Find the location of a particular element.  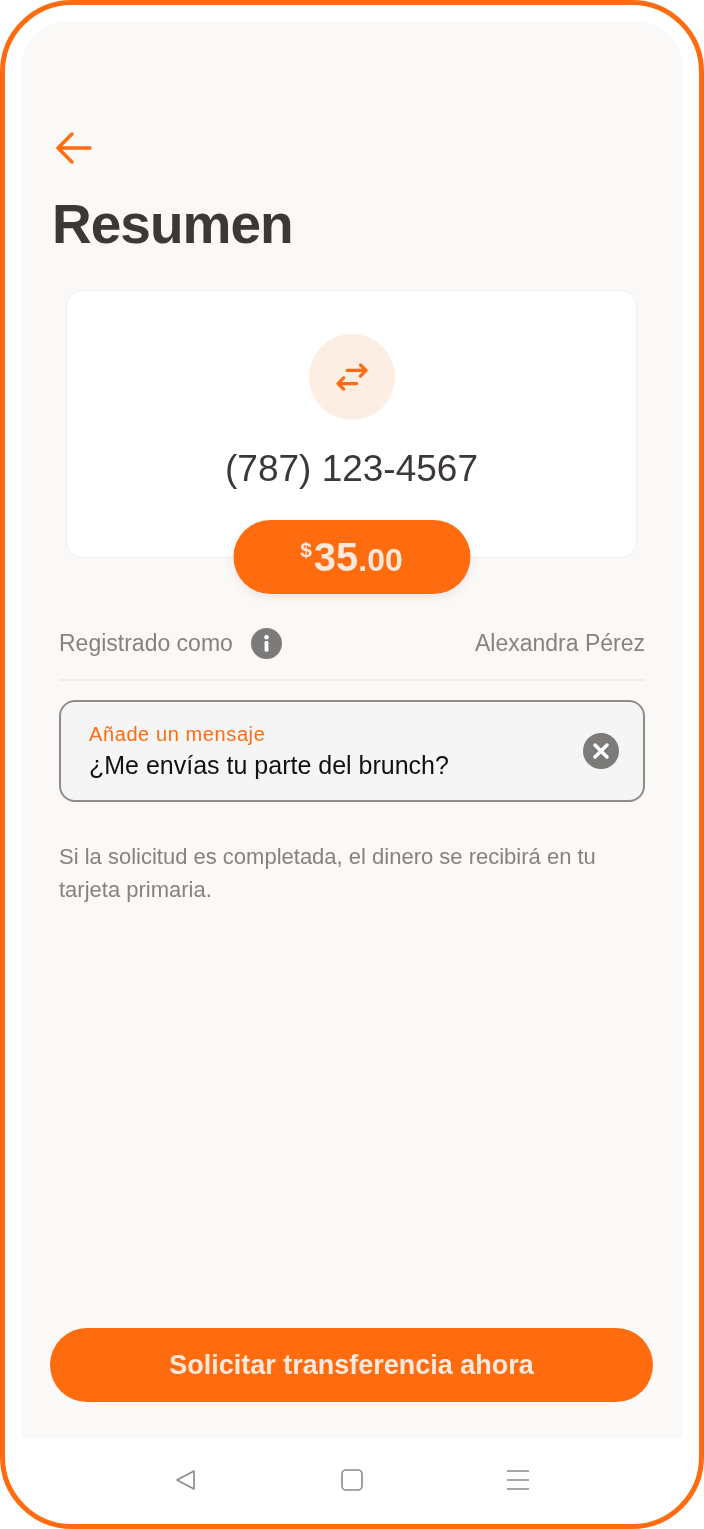

registered-name: Alexandra Pérez is located at coordinates (559, 643).